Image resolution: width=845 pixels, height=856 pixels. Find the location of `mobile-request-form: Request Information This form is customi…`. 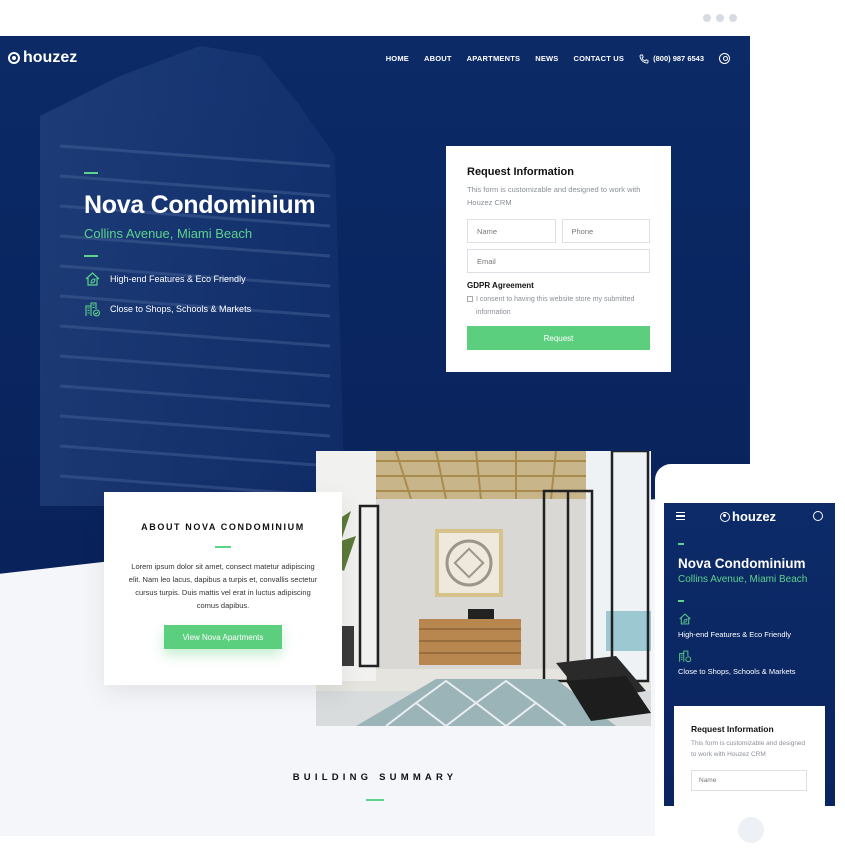

mobile-request-form: Request Information This form is customi… is located at coordinates (749, 756).